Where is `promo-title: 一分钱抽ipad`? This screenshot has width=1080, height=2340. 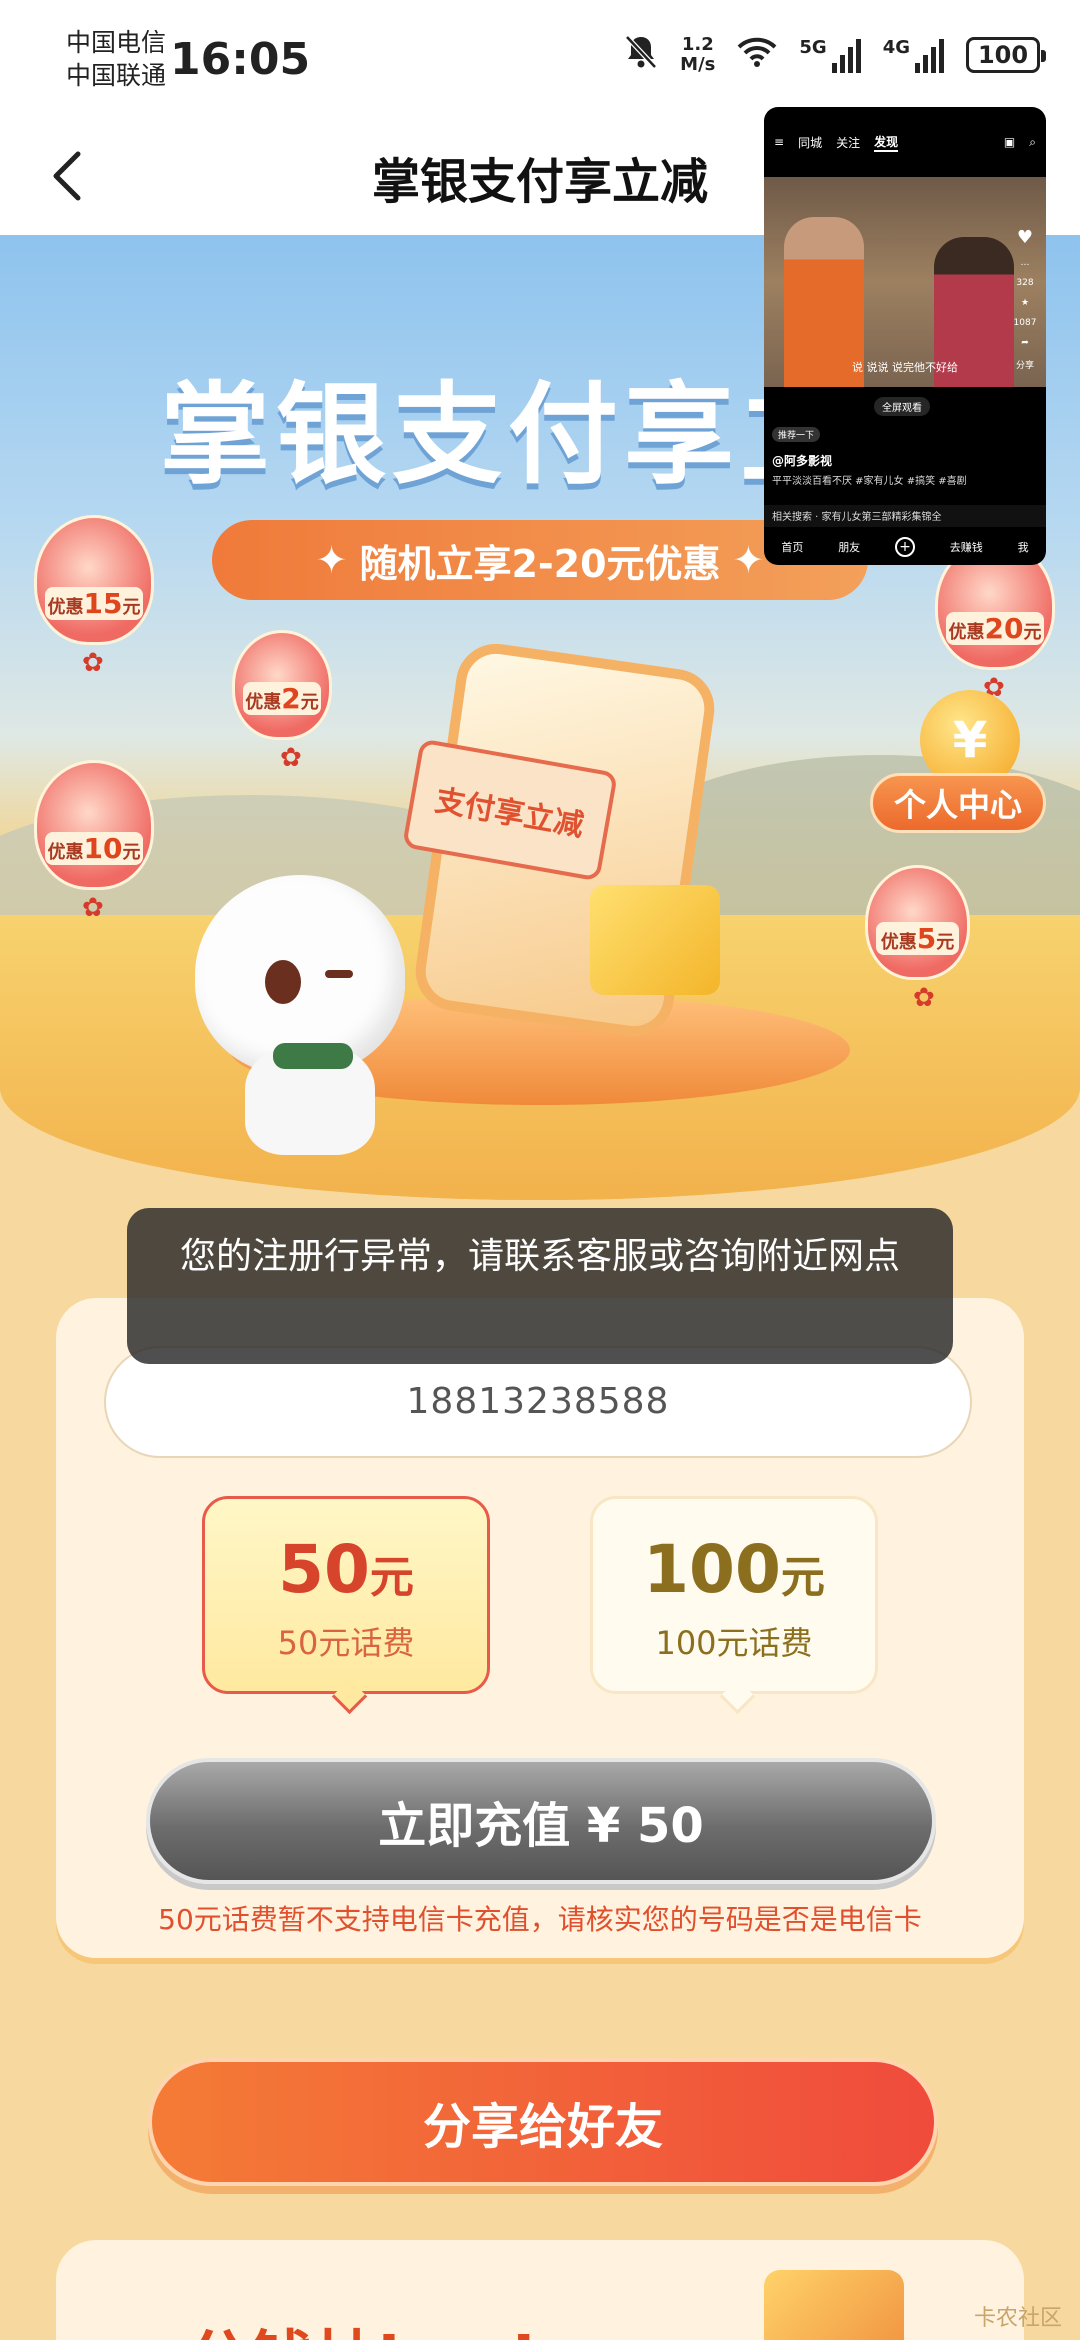
promo-title: 一分钱抽ipad is located at coordinates (328, 2325).